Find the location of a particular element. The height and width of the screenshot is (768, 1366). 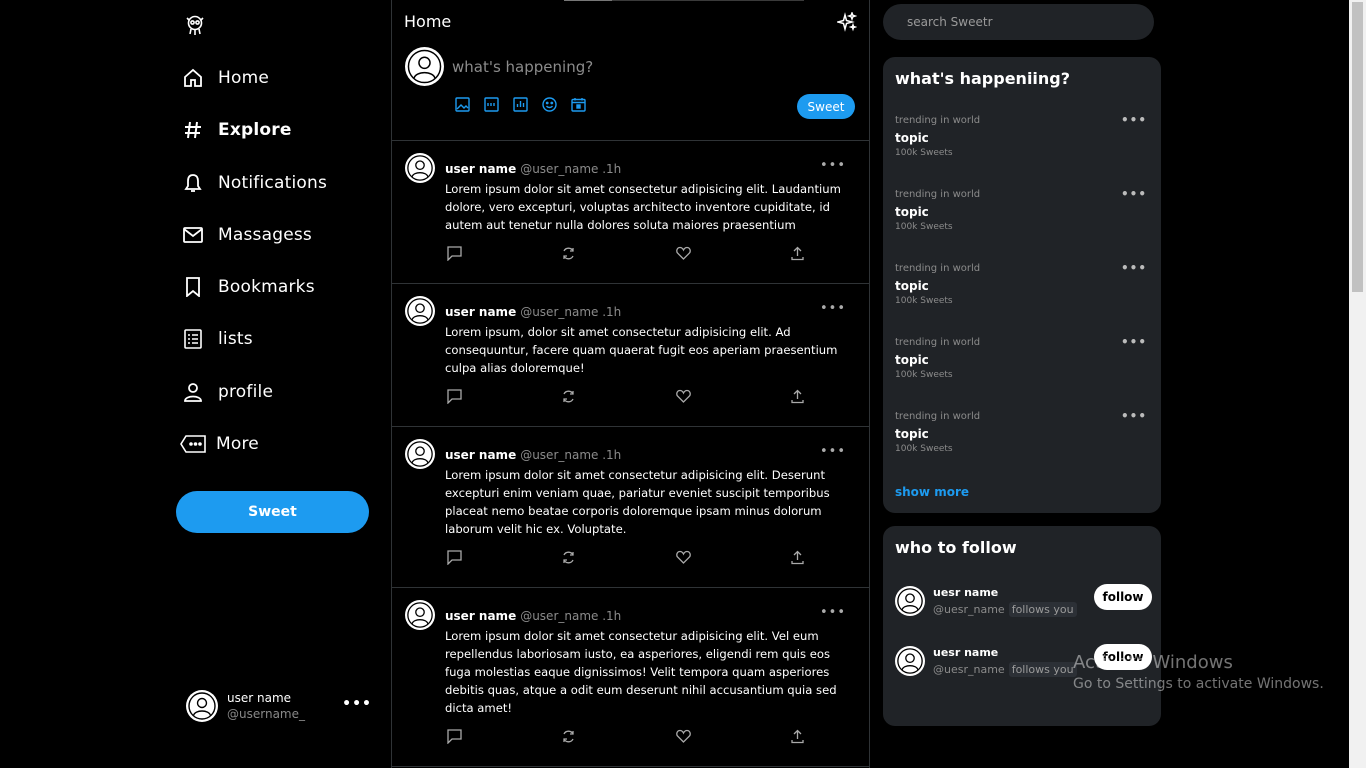

watermark-subtitle: Go to Settings to activate Windows. is located at coordinates (1198, 684).